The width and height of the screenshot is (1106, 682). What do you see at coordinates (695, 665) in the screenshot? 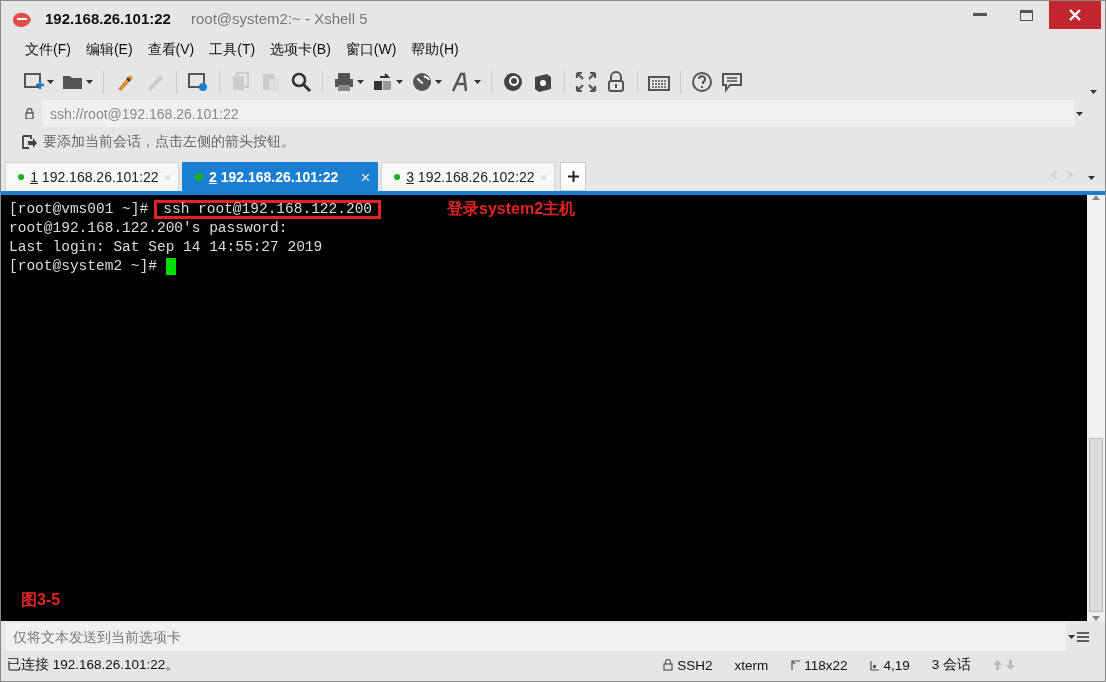
I see `protocol-label: SSH2` at bounding box center [695, 665].